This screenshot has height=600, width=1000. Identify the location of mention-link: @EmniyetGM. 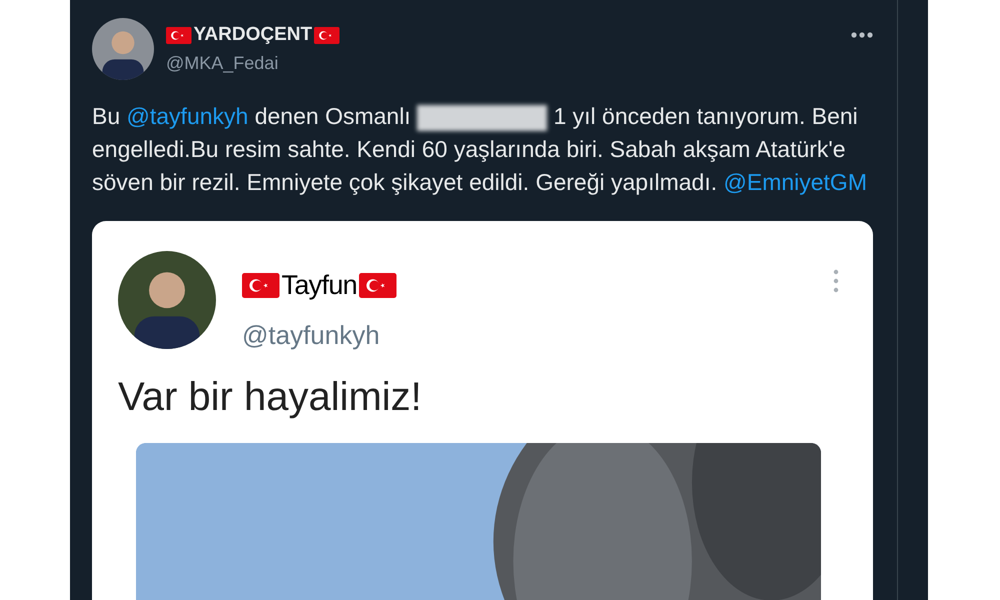
(795, 182).